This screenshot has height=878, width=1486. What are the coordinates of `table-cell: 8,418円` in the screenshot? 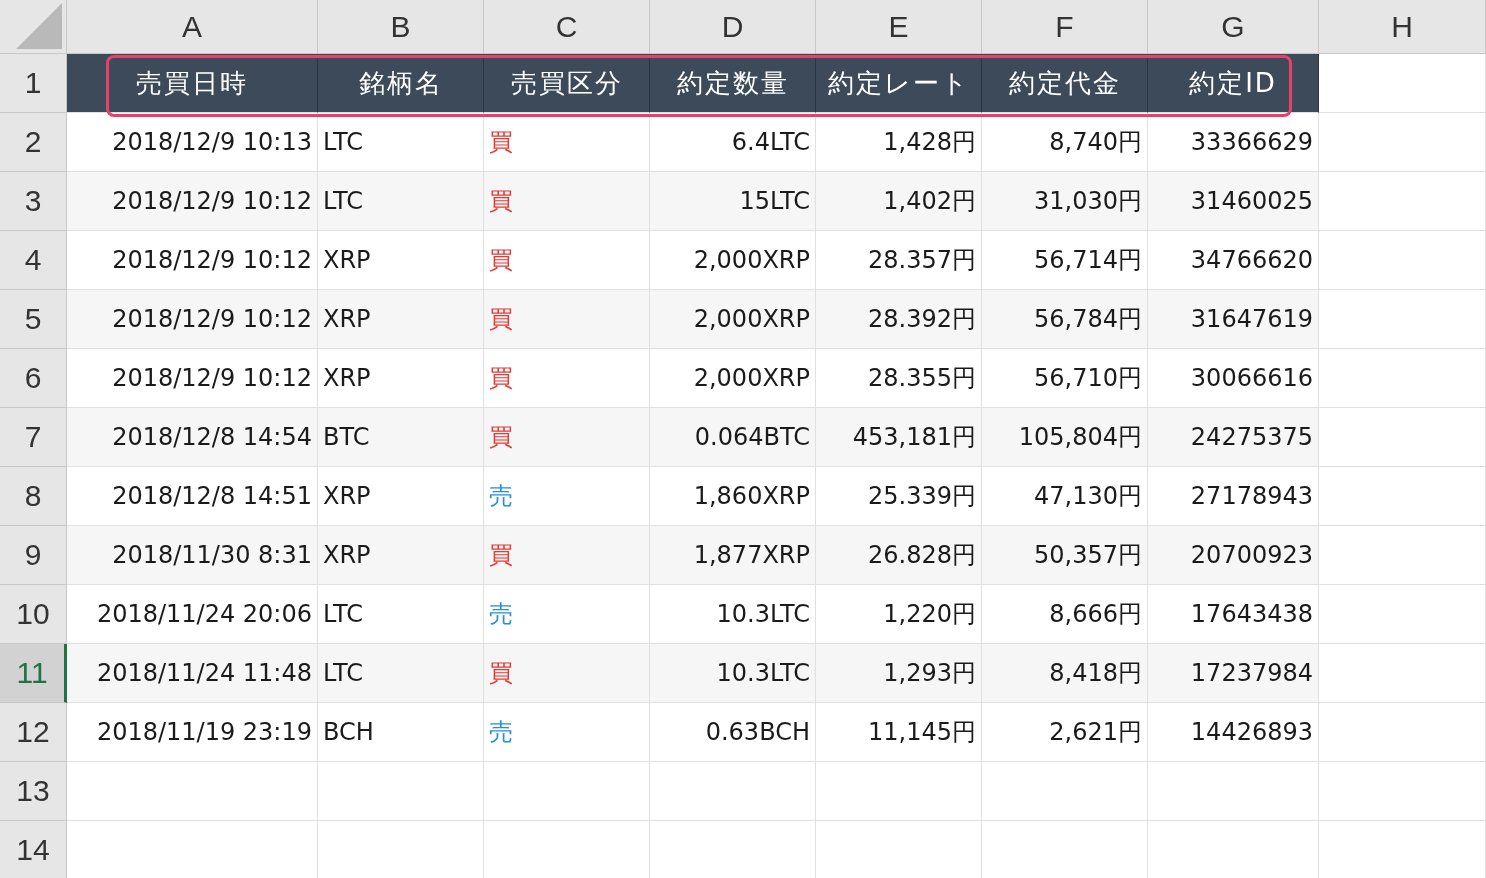 It's located at (1065, 673).